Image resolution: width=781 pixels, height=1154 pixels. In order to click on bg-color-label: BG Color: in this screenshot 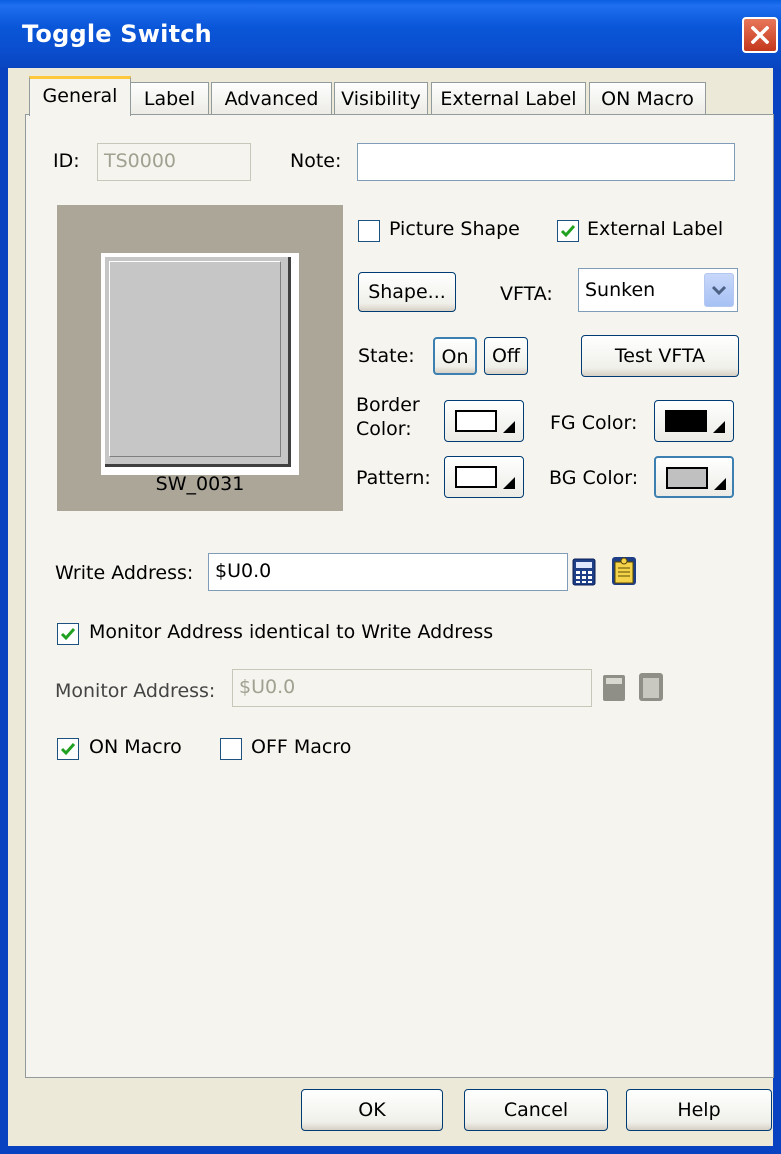, I will do `click(594, 478)`.